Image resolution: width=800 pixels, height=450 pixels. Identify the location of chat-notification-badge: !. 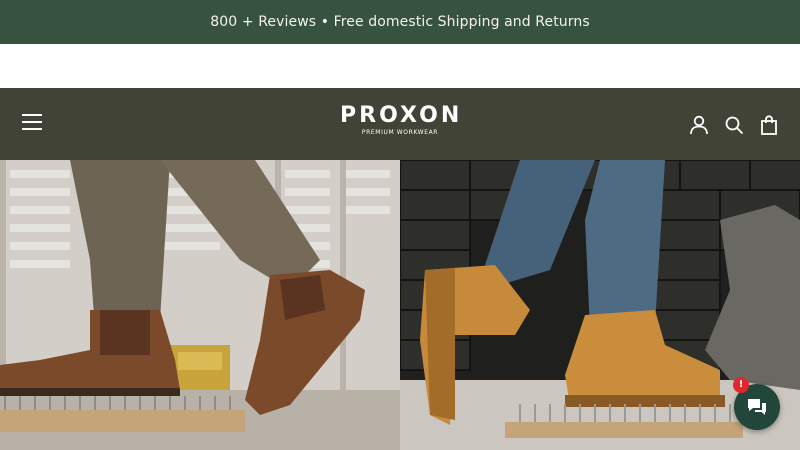
(741, 385).